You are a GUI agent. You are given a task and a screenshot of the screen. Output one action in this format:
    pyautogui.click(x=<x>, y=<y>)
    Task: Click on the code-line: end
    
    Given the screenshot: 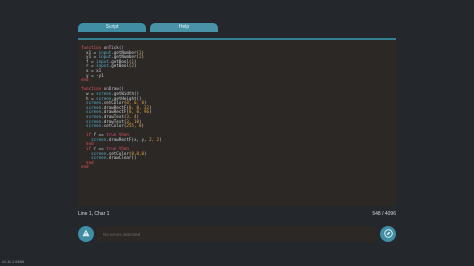 What is the action you would take?
    pyautogui.click(x=121, y=167)
    